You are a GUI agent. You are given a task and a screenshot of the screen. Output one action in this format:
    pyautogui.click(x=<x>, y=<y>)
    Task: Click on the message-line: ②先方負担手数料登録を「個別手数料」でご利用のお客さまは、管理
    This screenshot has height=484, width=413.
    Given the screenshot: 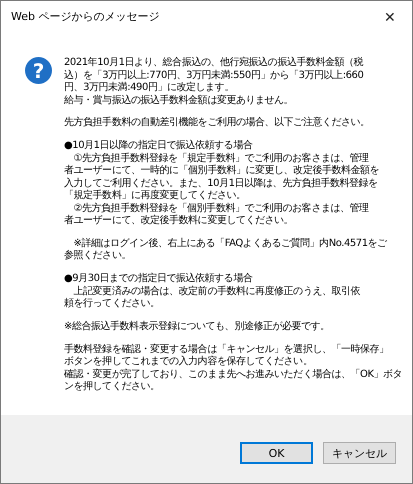 What is the action you would take?
    pyautogui.click(x=221, y=208)
    